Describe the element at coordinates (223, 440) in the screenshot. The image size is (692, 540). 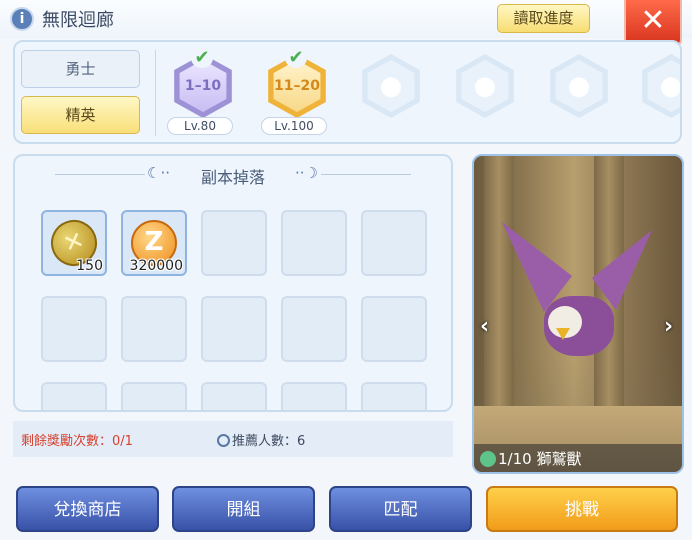
I see `clock-icon` at that location.